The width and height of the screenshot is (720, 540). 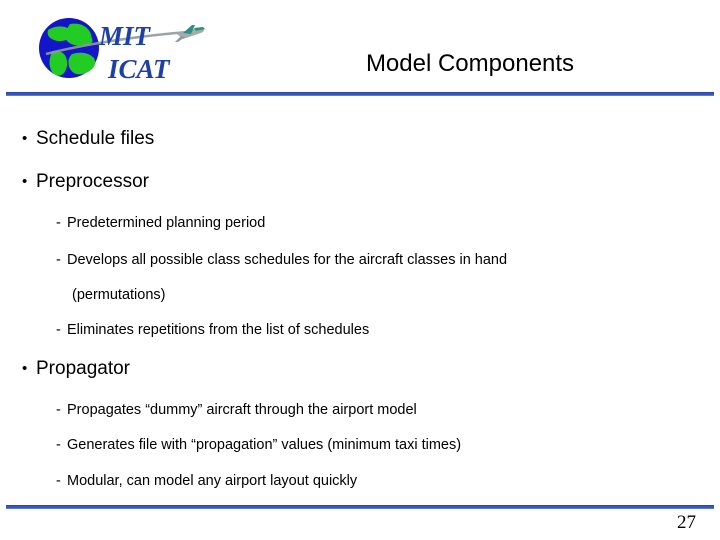 I want to click on bullet-item-level1: • Propagator, so click(x=76, y=369).